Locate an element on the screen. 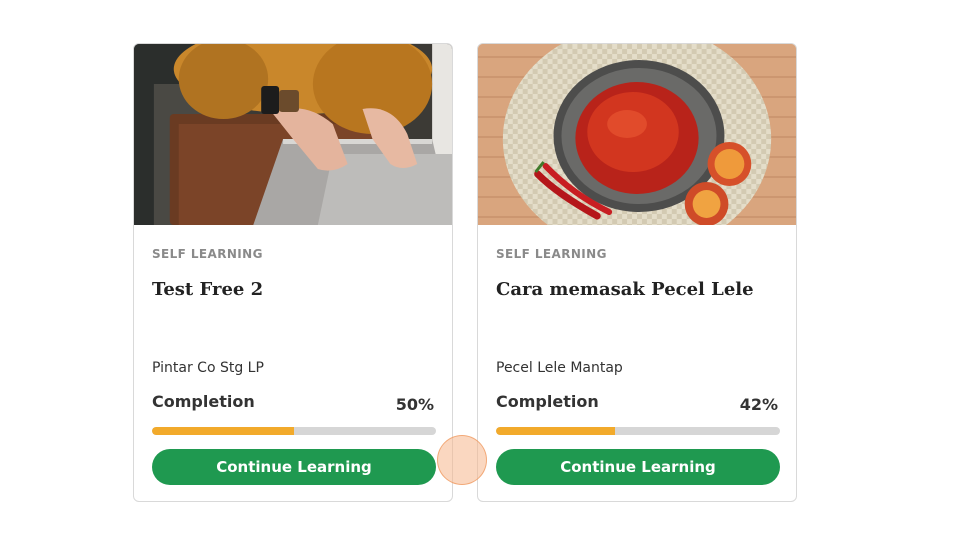  course-title: Cara memasak Pecel Lele is located at coordinates (625, 289).